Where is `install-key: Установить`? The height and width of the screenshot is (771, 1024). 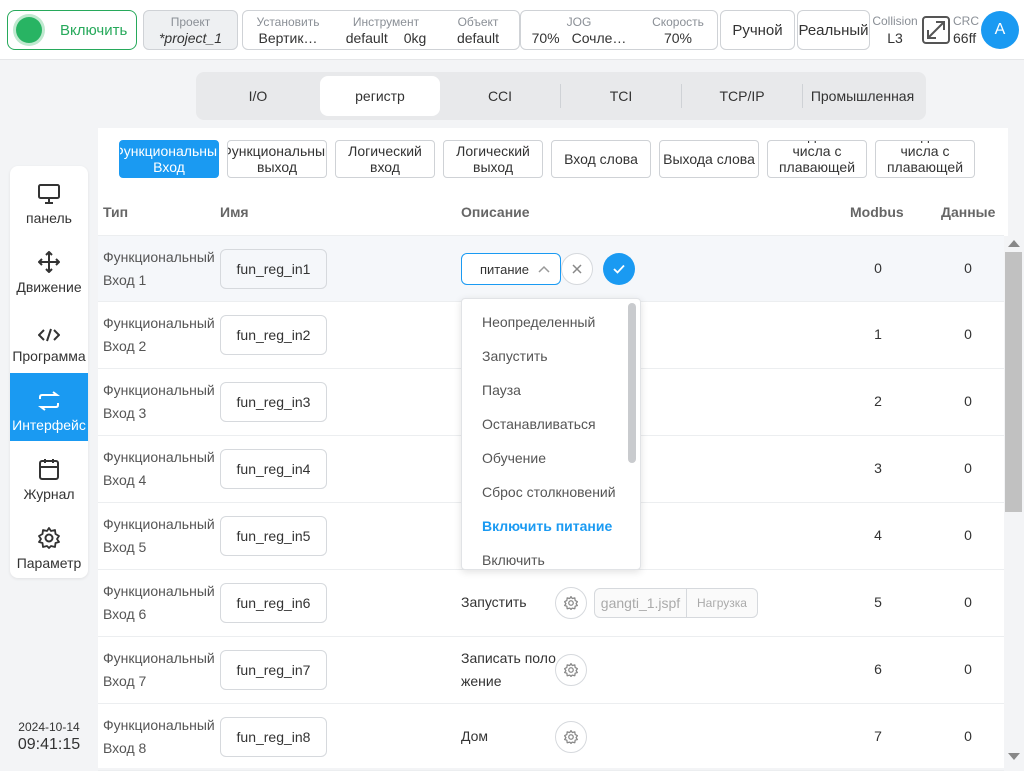 install-key: Установить is located at coordinates (288, 22).